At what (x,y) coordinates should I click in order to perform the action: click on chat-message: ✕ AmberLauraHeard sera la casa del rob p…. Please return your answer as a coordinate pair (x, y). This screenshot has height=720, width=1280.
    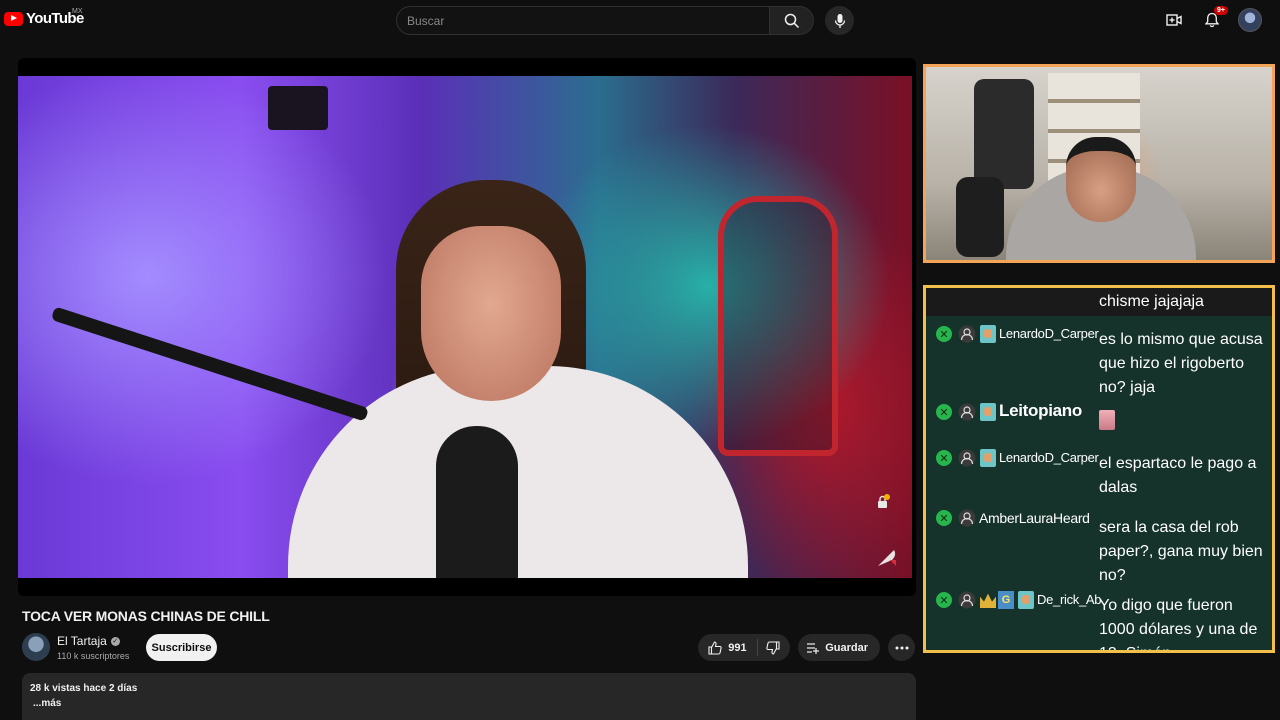
    Looking at the image, I should click on (1099, 545).